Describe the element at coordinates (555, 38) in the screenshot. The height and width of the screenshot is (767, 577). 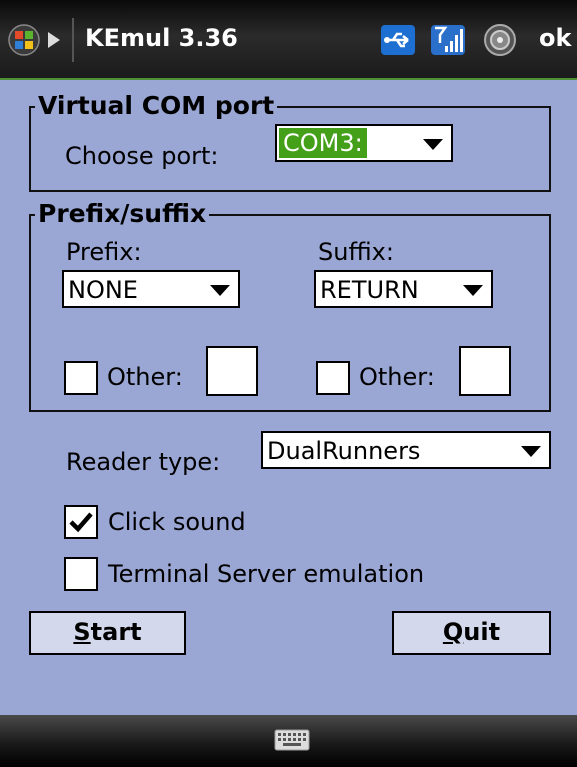
I see `ok-button: ok` at that location.